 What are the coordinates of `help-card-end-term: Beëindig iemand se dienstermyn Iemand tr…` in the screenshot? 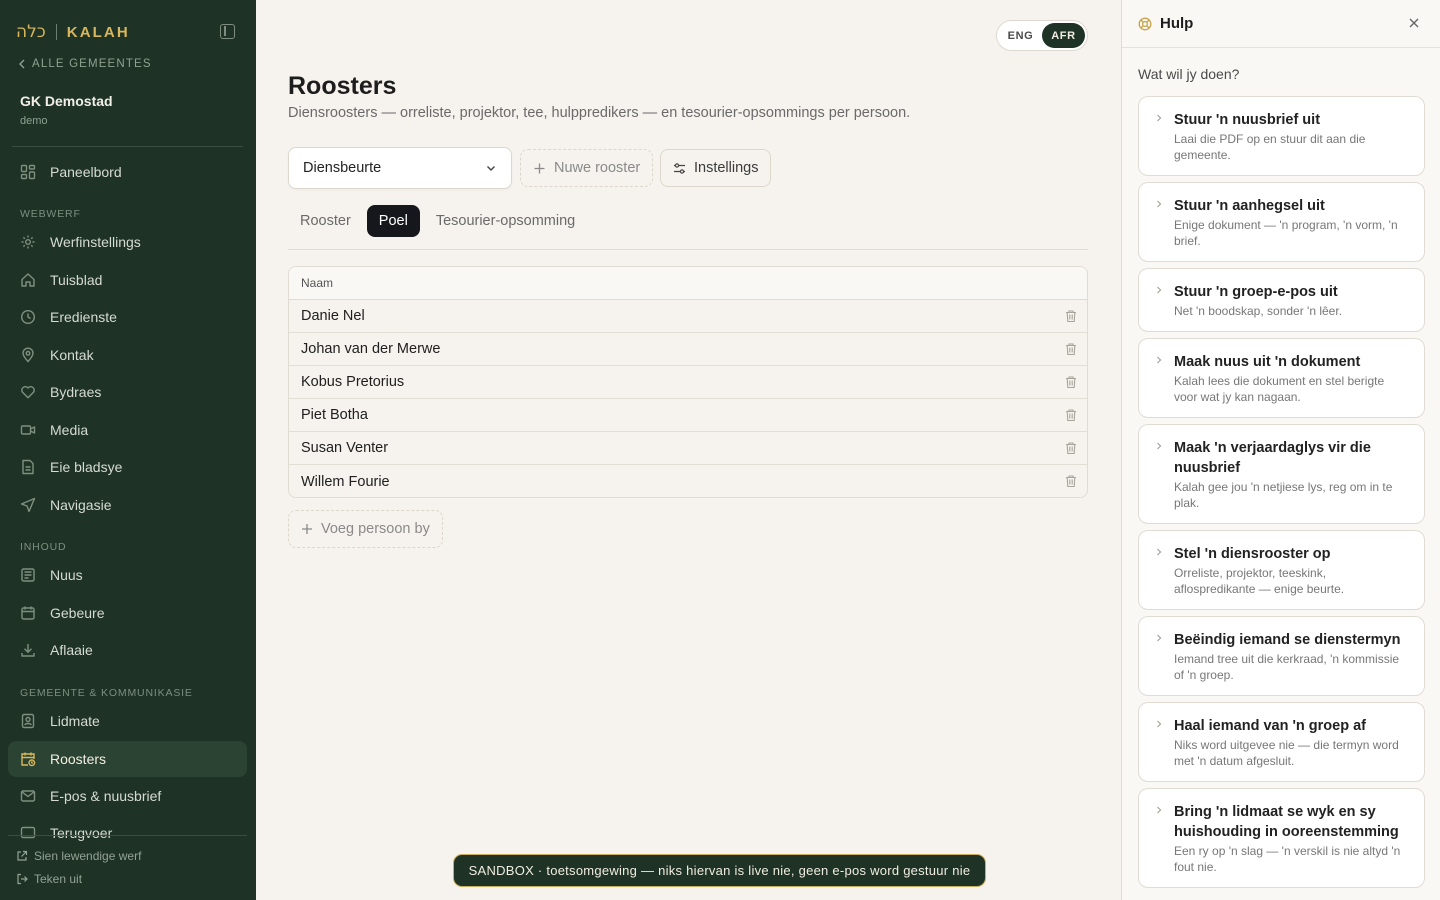 It's located at (1281, 656).